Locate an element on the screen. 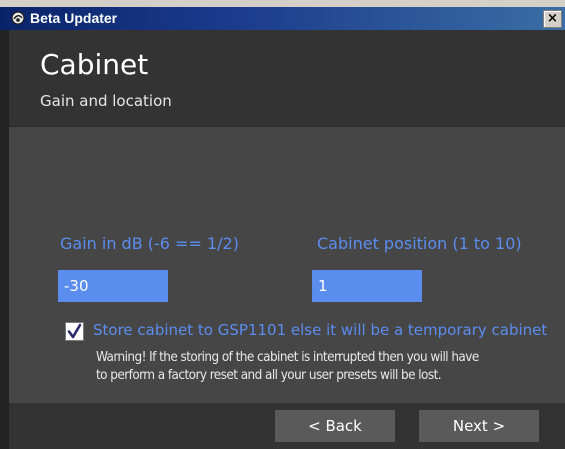  title-bar: Beta Updater × is located at coordinates (282, 19).